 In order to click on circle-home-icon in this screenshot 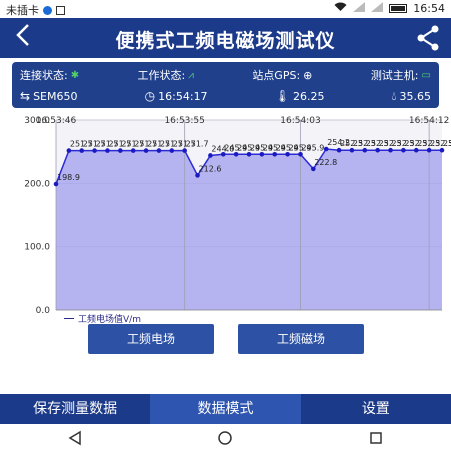, I will do `click(225, 437)`.